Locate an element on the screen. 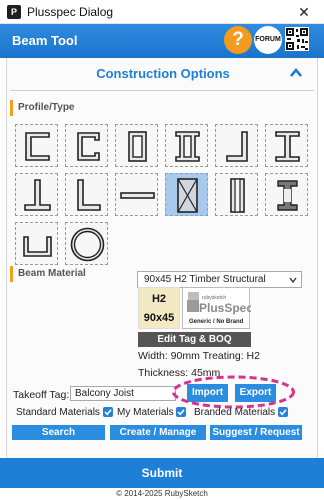 The height and width of the screenshot is (500, 324). profile-tee is located at coordinates (36, 194).